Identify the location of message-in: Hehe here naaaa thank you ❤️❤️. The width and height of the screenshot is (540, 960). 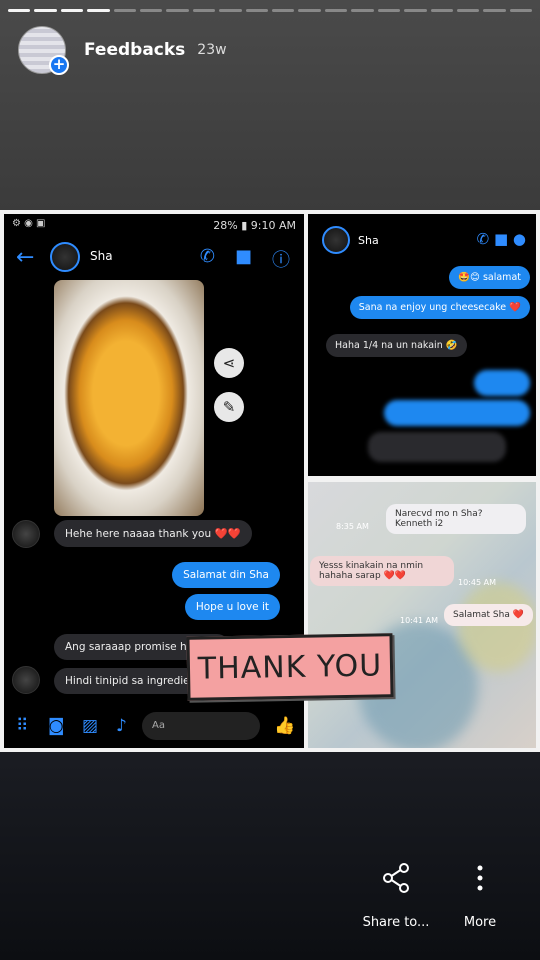
(153, 533).